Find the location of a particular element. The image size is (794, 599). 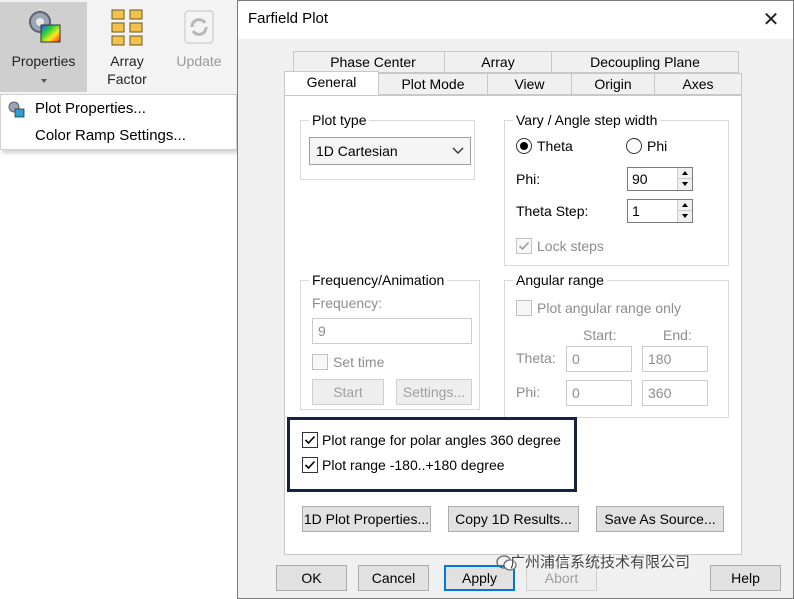

arrow-up-icon is located at coordinates (685, 173).